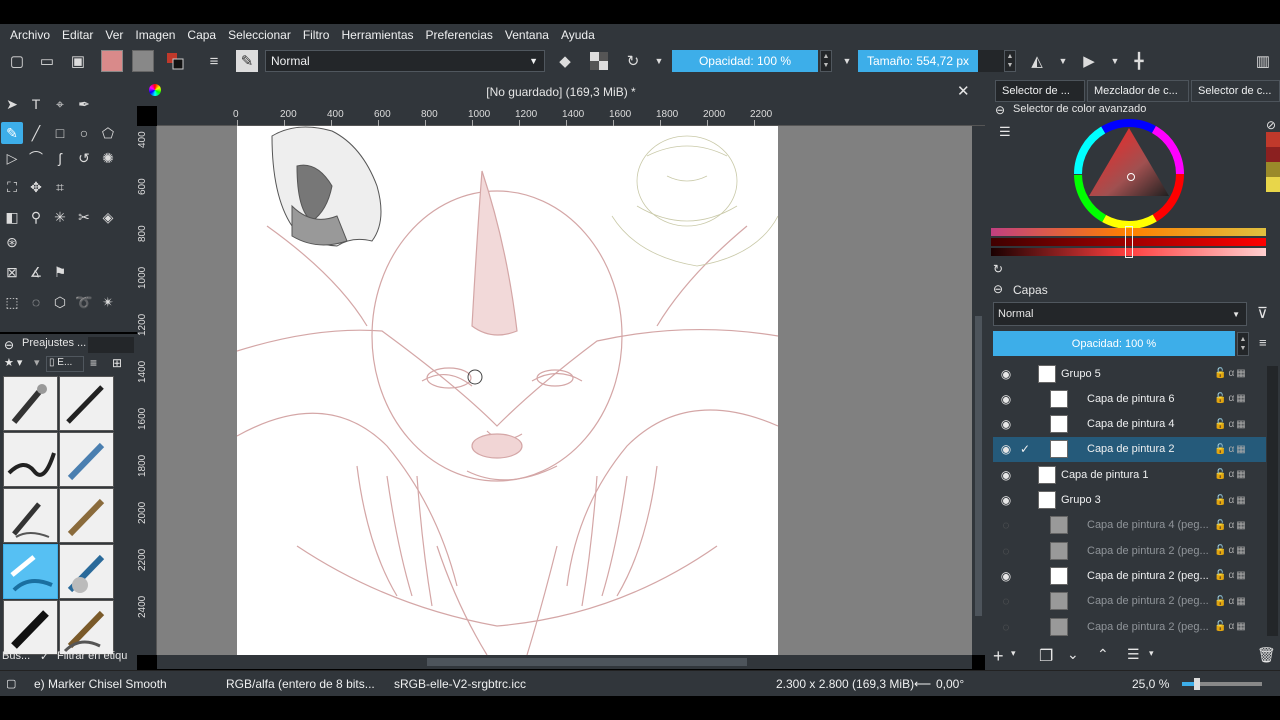  What do you see at coordinates (84, 104) in the screenshot?
I see `calligraphy-icon: ✒` at bounding box center [84, 104].